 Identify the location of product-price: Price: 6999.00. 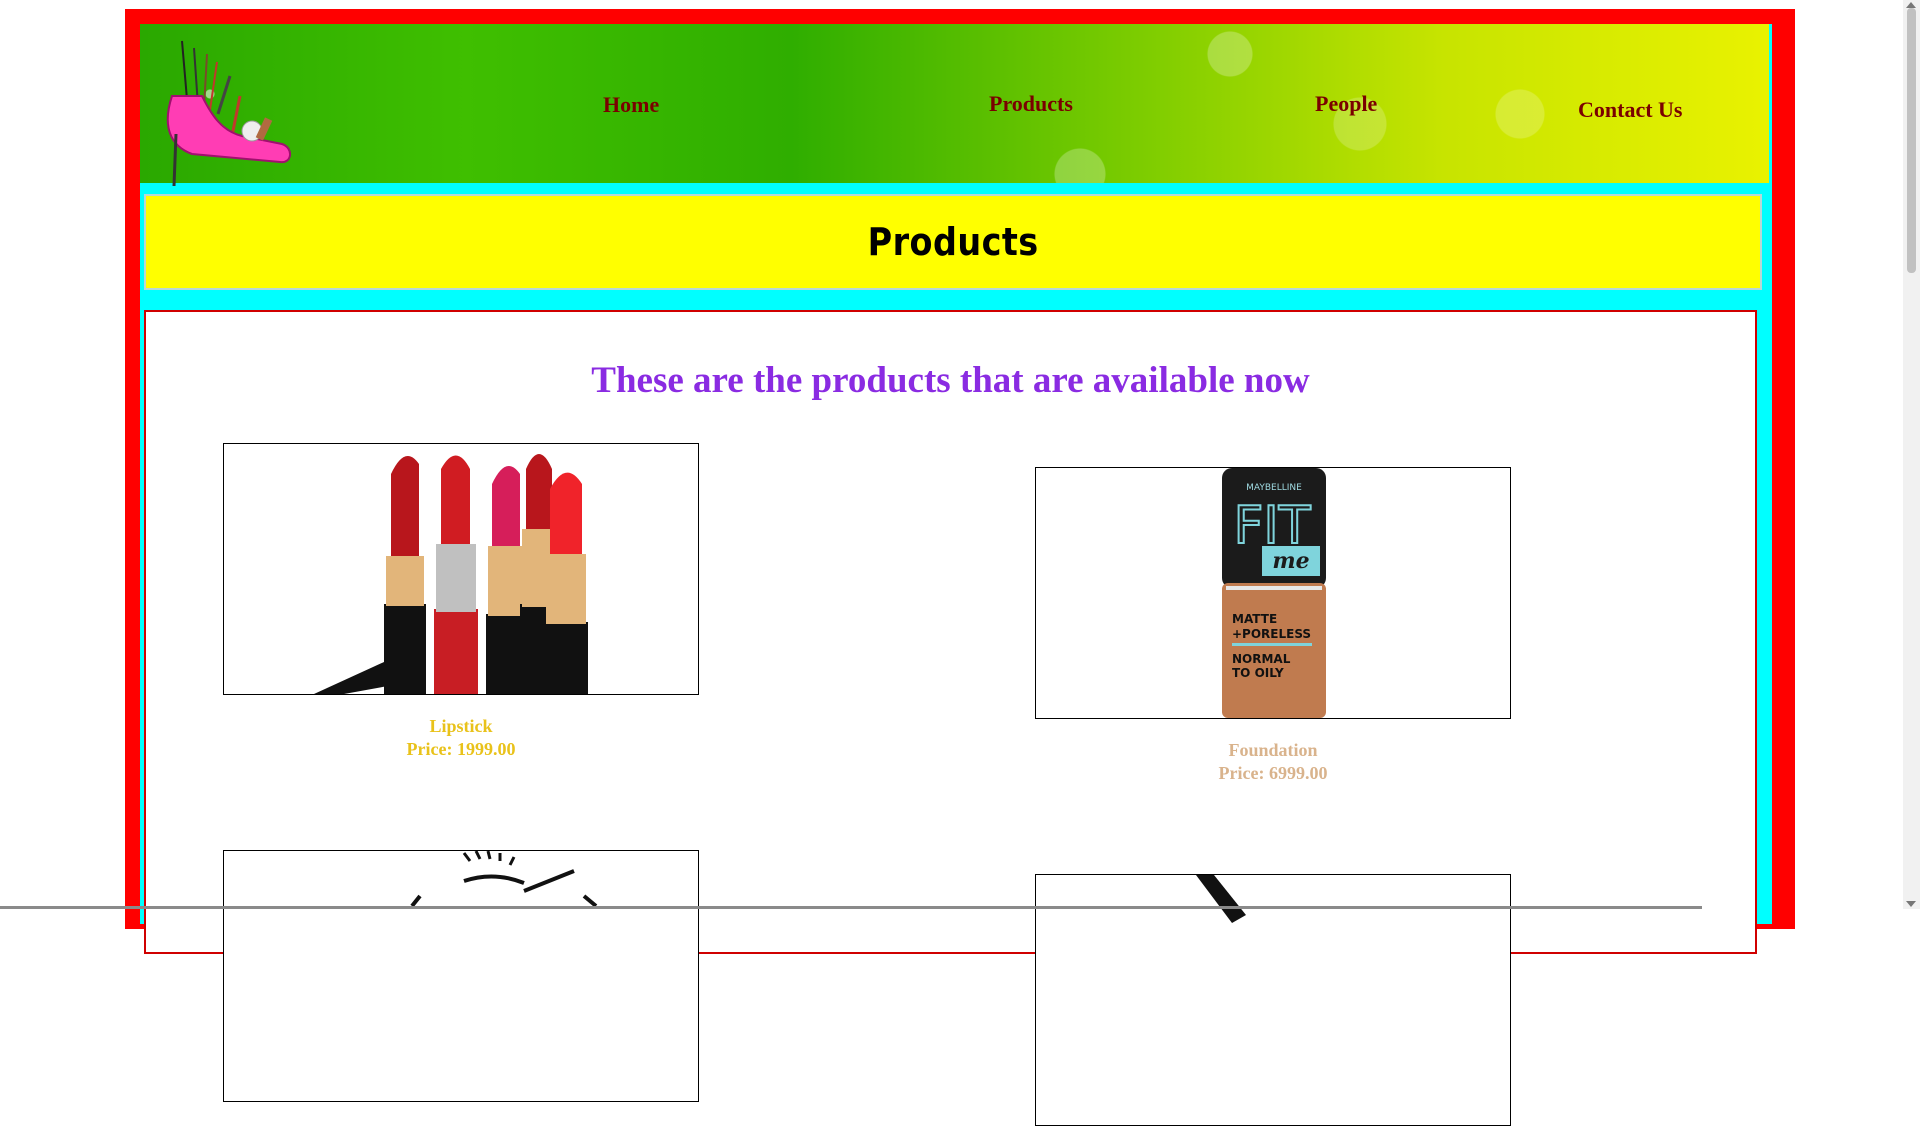
(1273, 773).